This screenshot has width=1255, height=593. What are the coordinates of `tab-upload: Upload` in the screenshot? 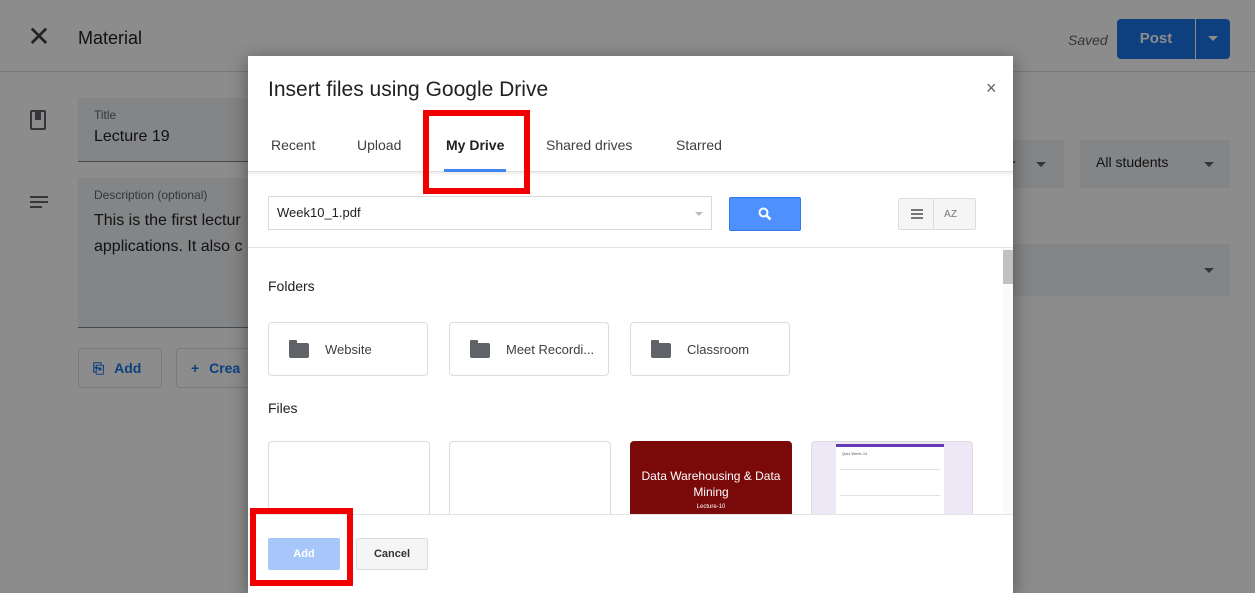 It's located at (379, 145).